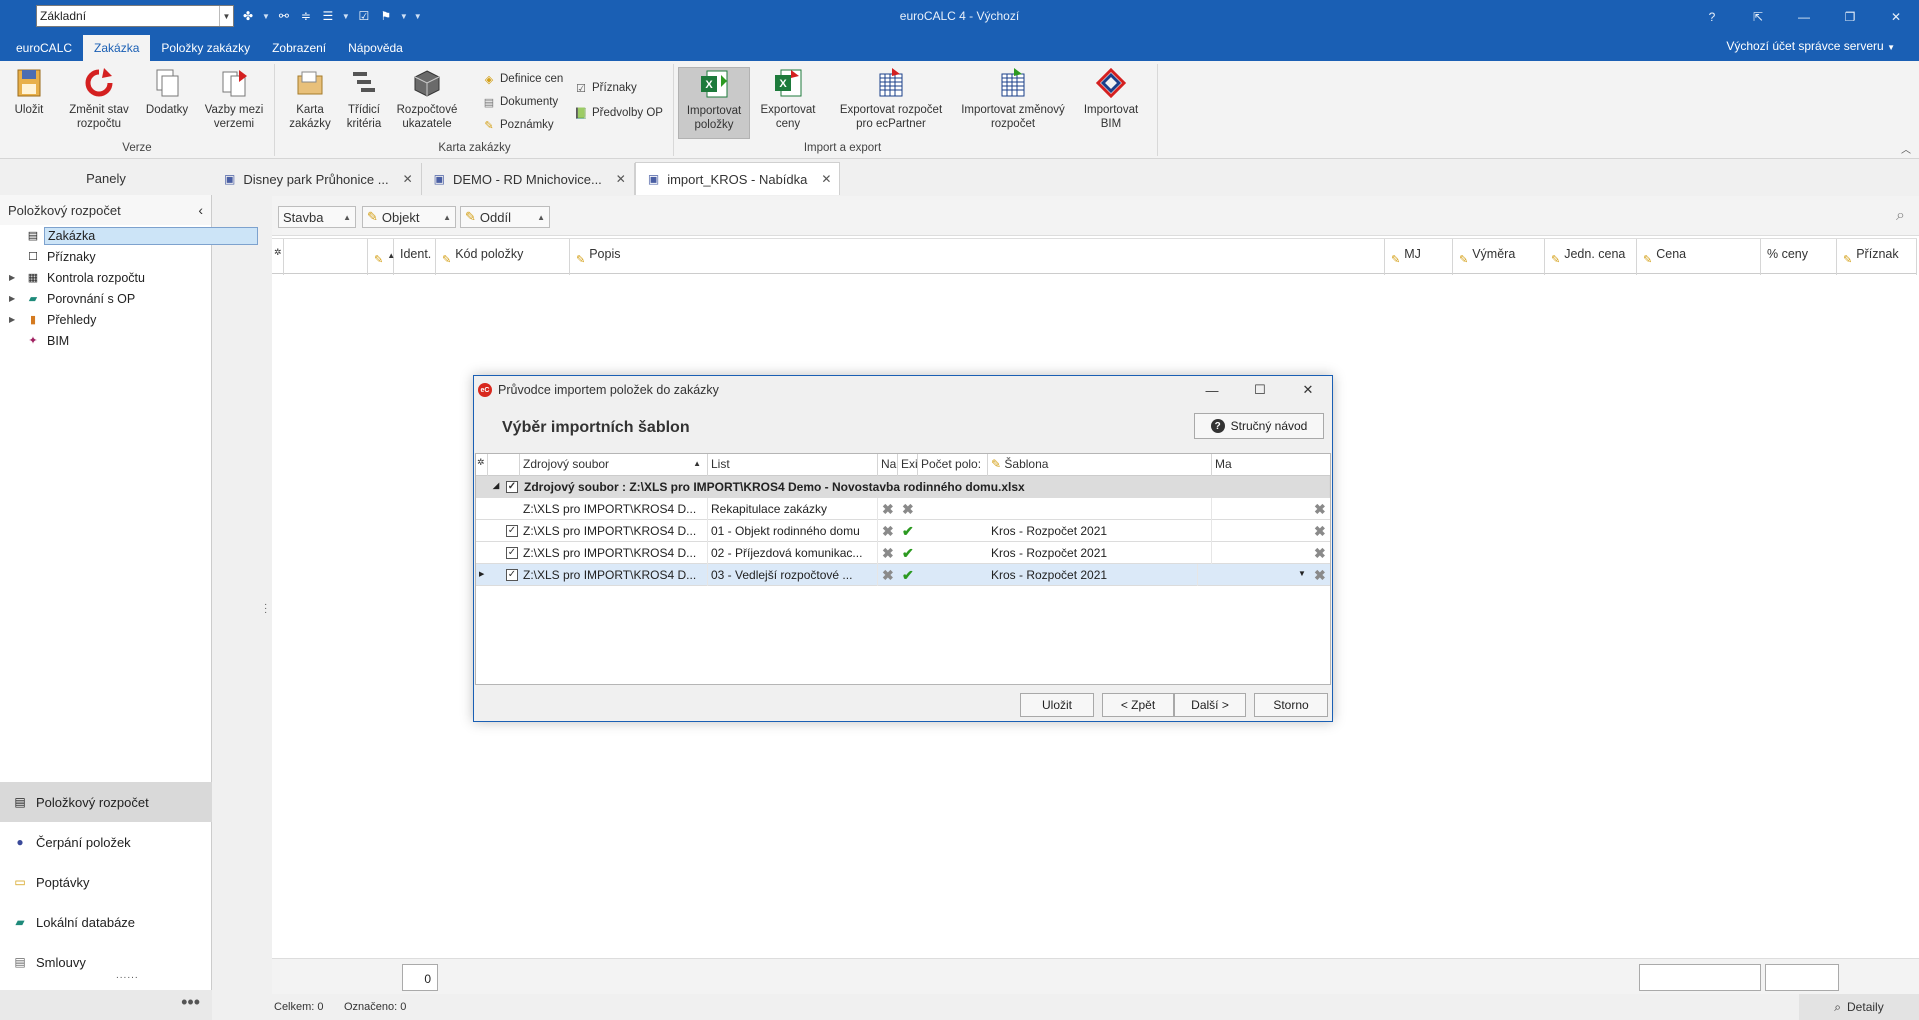 This screenshot has width=1919, height=1020. I want to click on col-zdrojovy-soubor: Zdrojový soubor ▲, so click(614, 465).